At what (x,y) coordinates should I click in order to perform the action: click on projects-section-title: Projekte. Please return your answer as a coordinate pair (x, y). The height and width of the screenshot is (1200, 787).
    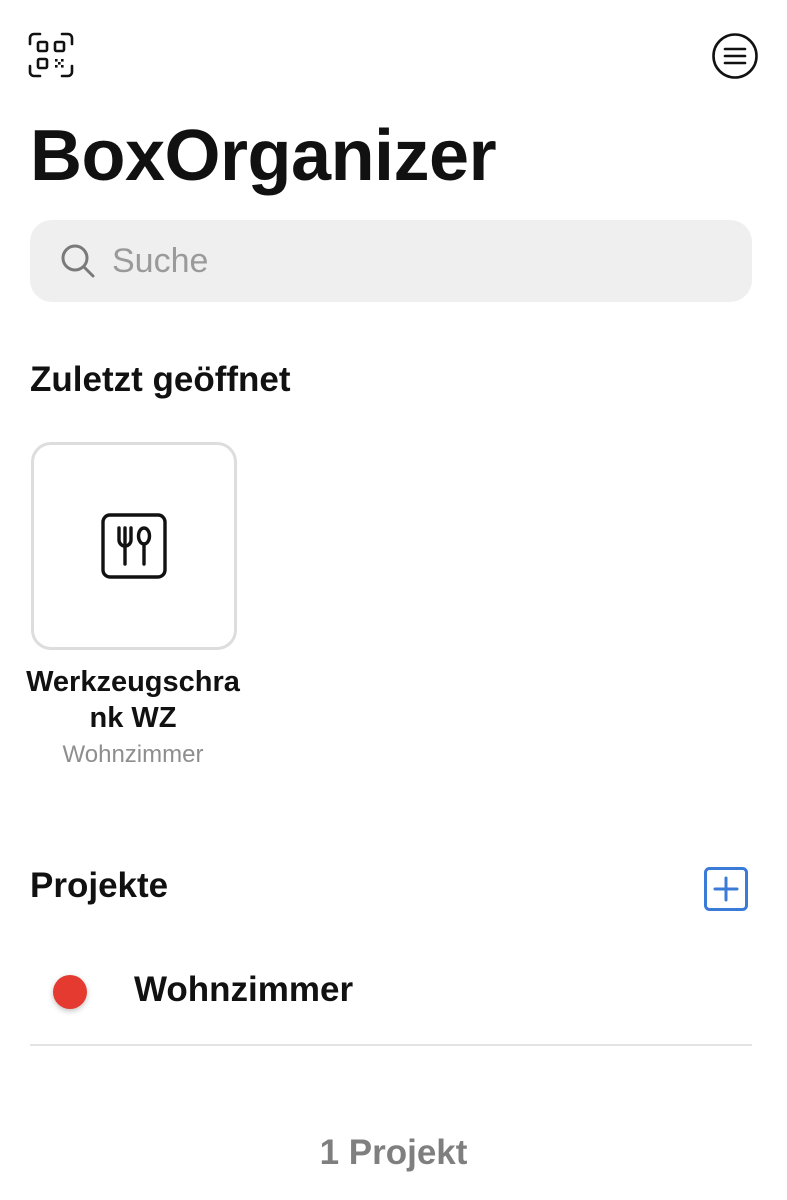
    Looking at the image, I should click on (99, 885).